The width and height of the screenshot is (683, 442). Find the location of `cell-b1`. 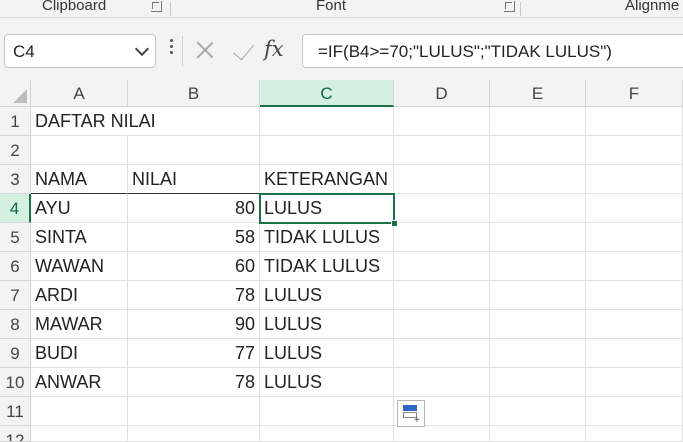

cell-b1 is located at coordinates (194, 121).